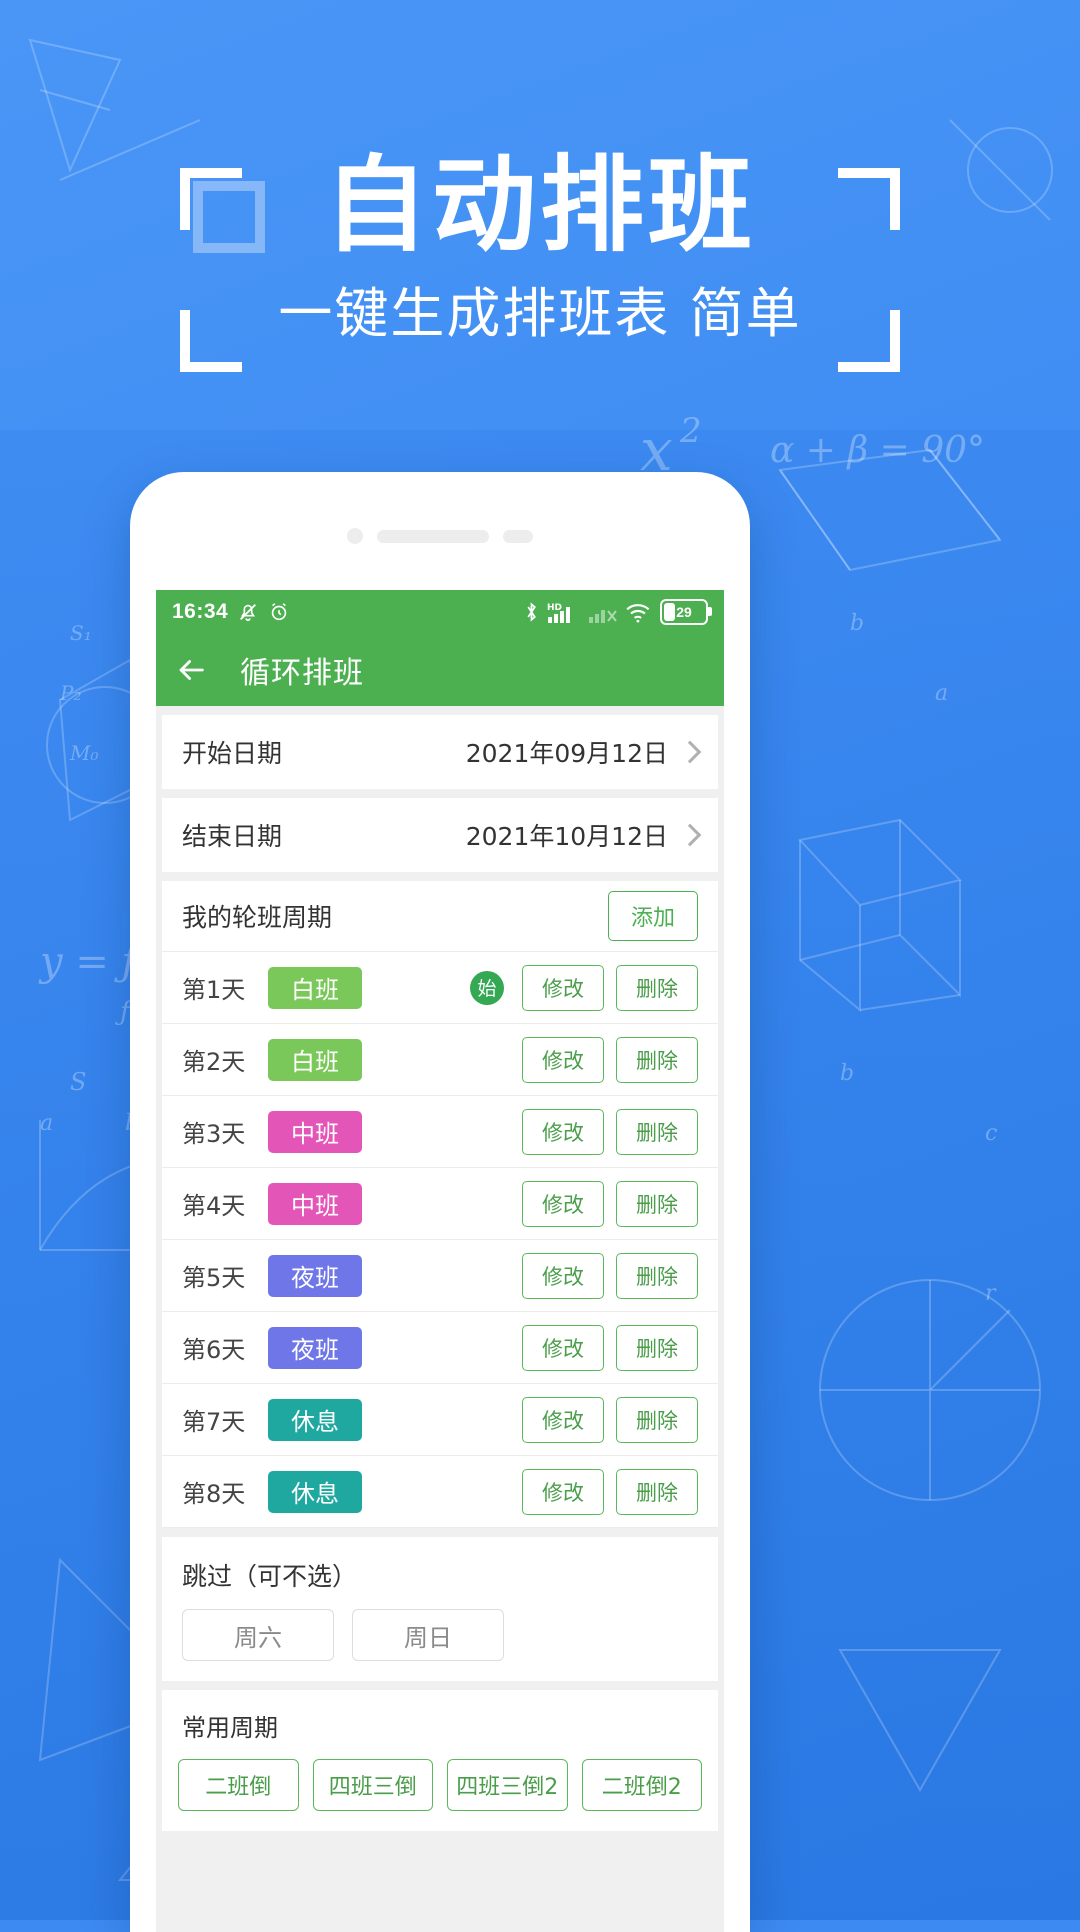 The image size is (1080, 1932). What do you see at coordinates (248, 612) in the screenshot?
I see `mute-icon` at bounding box center [248, 612].